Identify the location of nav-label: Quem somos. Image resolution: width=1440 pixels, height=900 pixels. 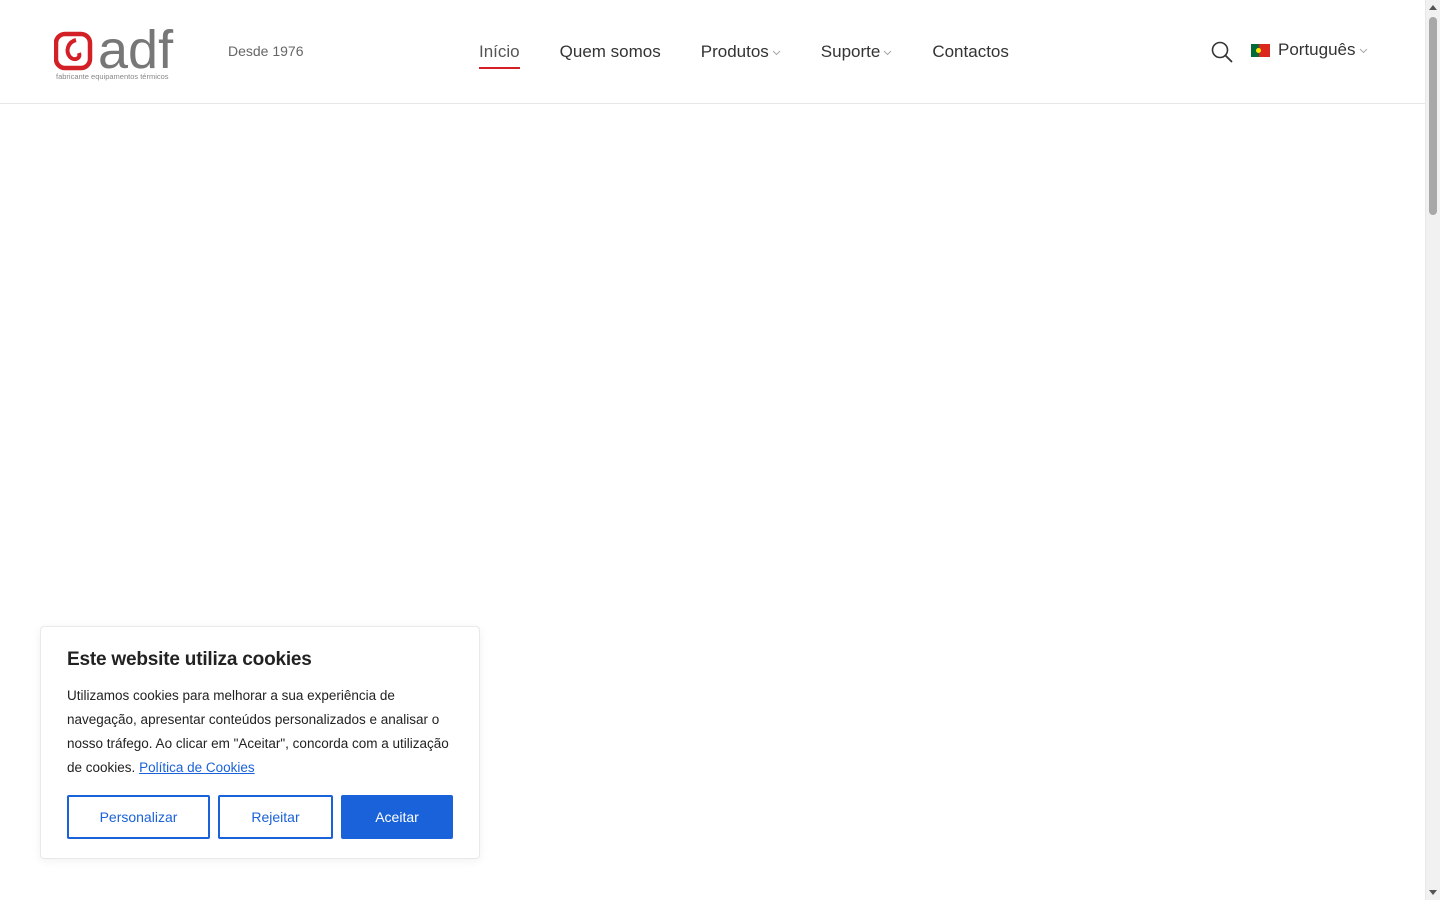
(610, 51).